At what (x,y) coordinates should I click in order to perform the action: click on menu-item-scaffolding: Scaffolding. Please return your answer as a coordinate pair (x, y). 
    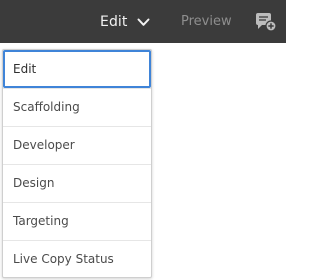
    Looking at the image, I should click on (77, 107).